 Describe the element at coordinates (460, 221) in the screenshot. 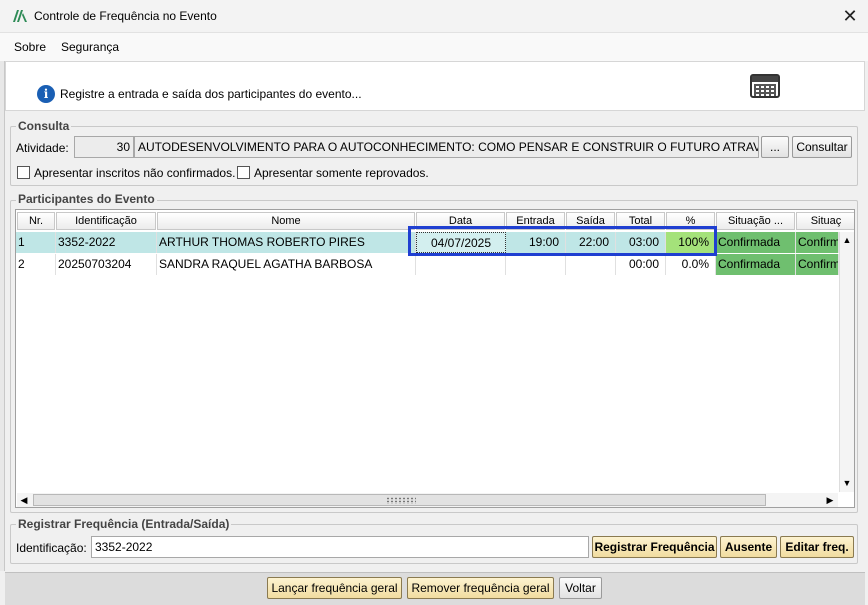

I see `col-header-data: Data` at that location.